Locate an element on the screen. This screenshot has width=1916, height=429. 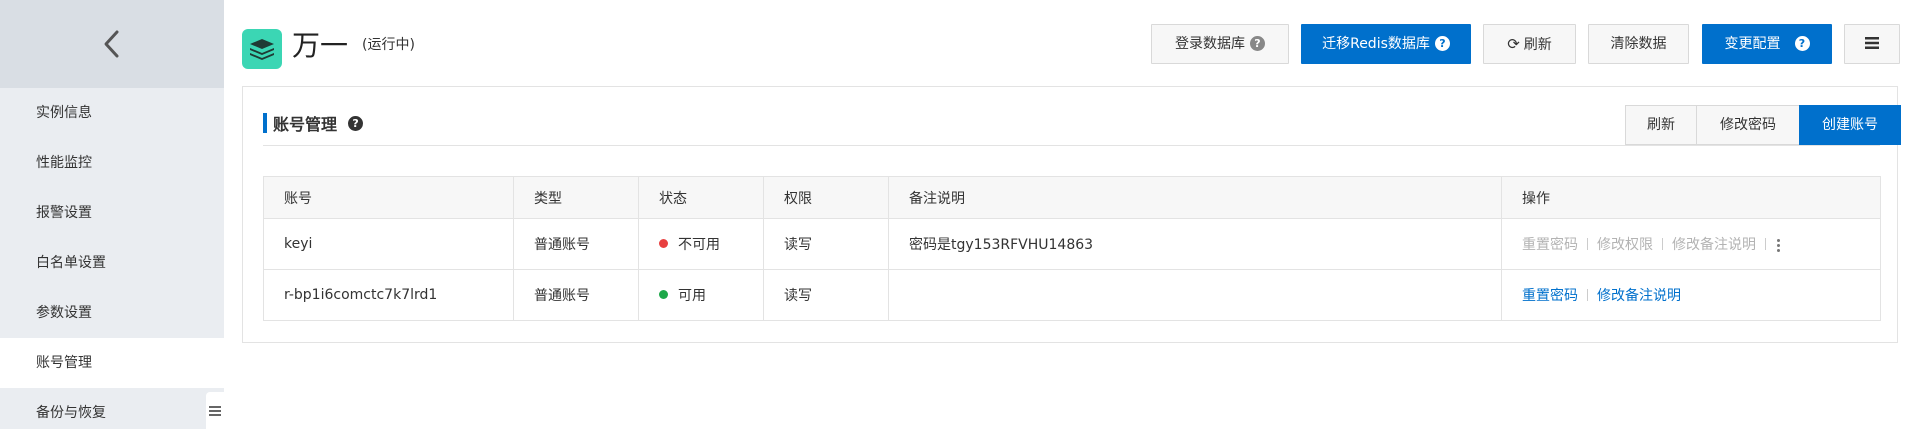
account-actions: 重置密码 修改权限 修改备注说明 is located at coordinates (1691, 244).